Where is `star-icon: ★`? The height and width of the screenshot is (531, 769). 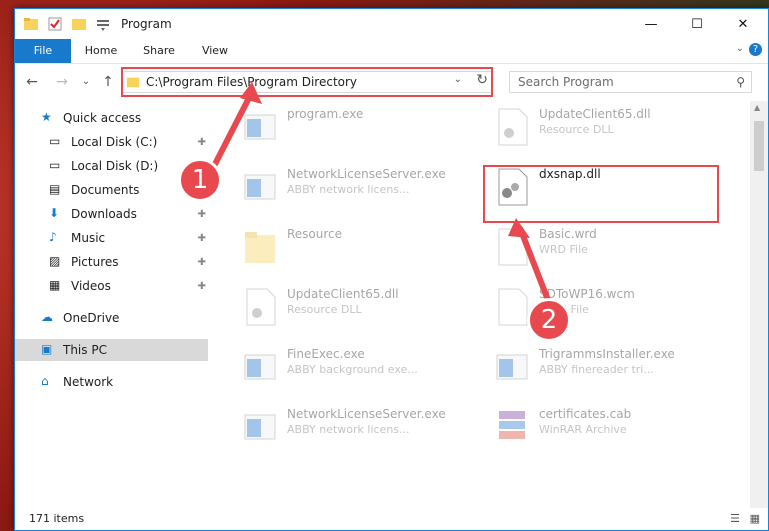 star-icon: ★ is located at coordinates (46, 117).